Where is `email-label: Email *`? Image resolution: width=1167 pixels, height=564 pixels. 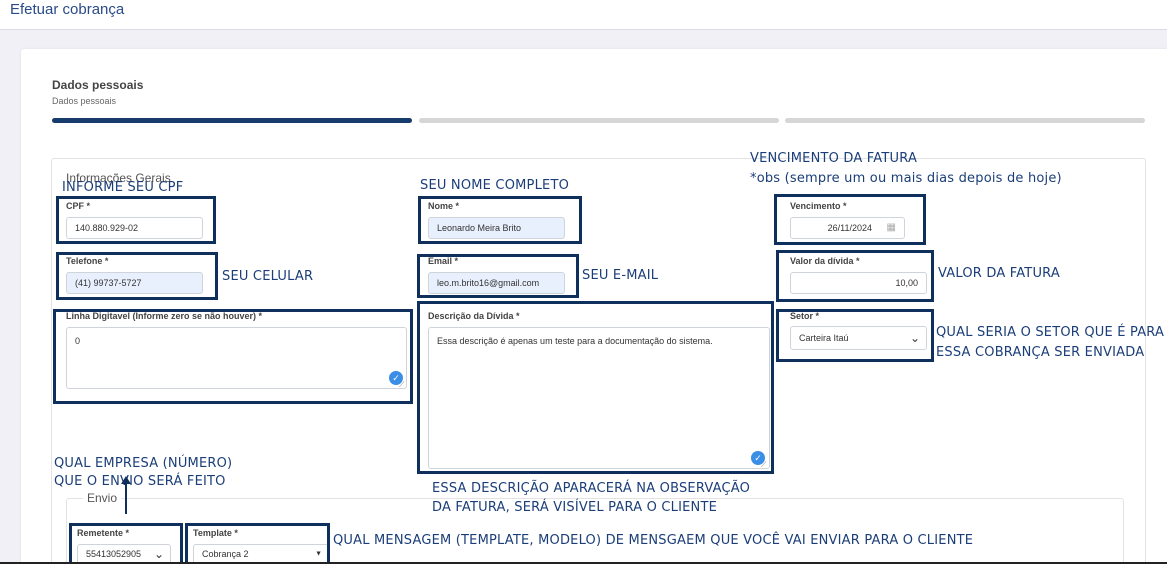
email-label: Email * is located at coordinates (443, 261).